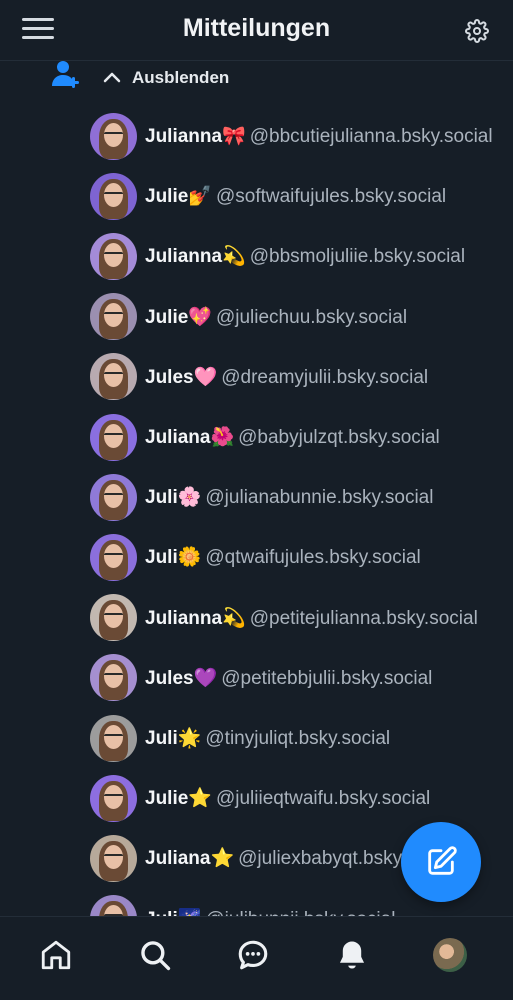 This screenshot has width=513, height=1000. Describe the element at coordinates (190, 437) in the screenshot. I see `follower-name: Juliana🌺` at that location.